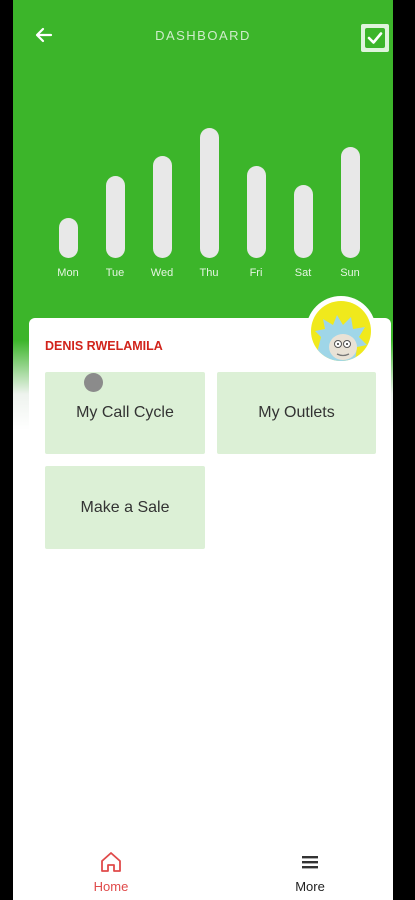 This screenshot has height=900, width=415. What do you see at coordinates (350, 273) in the screenshot?
I see `chart-day-label: Sun` at bounding box center [350, 273].